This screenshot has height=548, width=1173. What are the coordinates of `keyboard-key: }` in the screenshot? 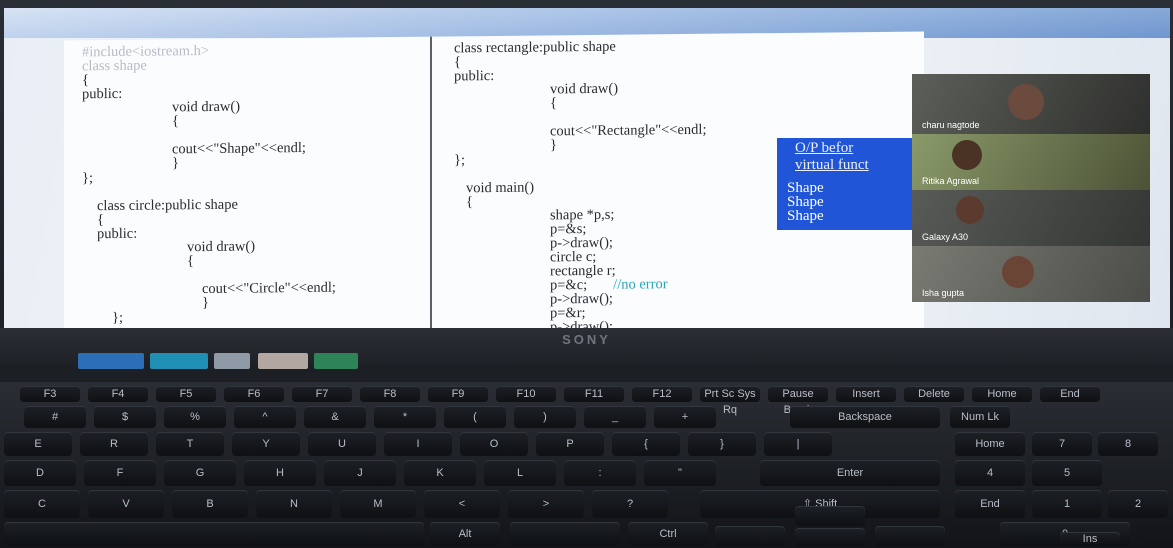 It's located at (722, 444).